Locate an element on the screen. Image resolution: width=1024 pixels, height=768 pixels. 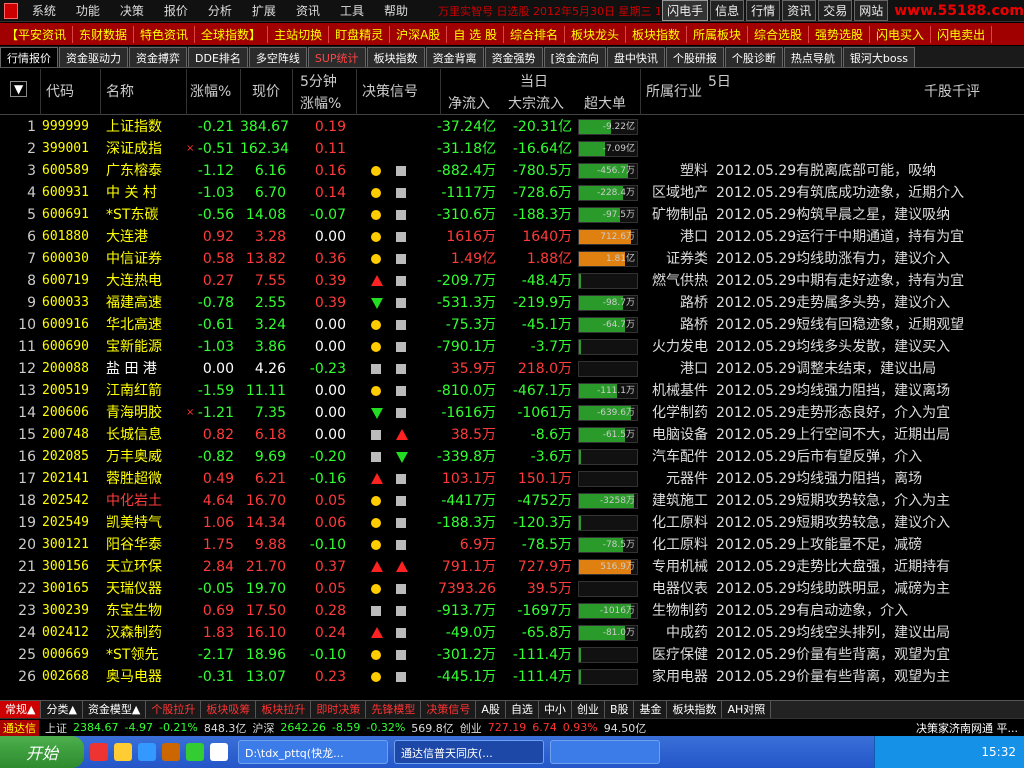
menu-right-button: 网站 is located at coordinates (871, 10).